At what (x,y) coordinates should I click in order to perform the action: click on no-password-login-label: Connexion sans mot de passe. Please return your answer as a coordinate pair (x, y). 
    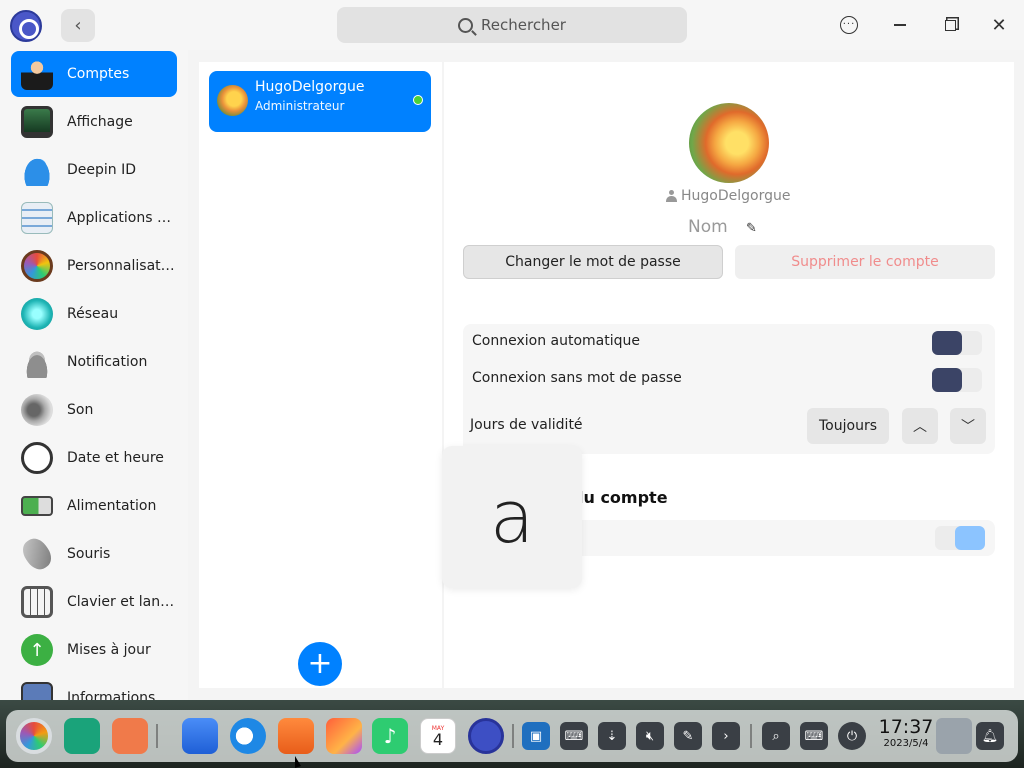
    Looking at the image, I should click on (577, 378).